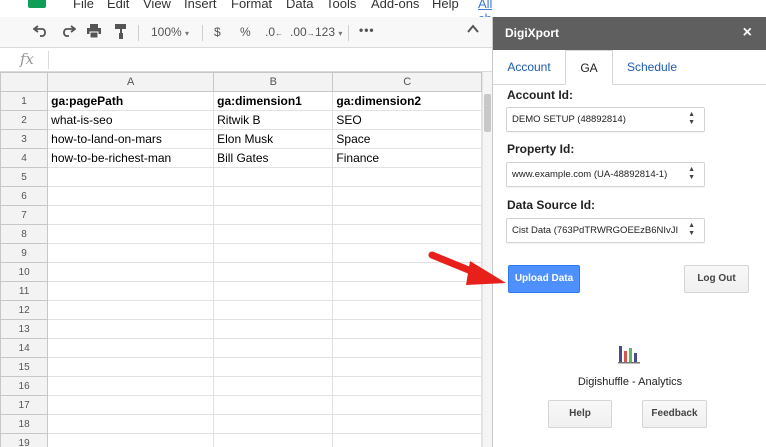 The image size is (766, 447). Describe the element at coordinates (407, 120) in the screenshot. I see `cell: SEO` at that location.